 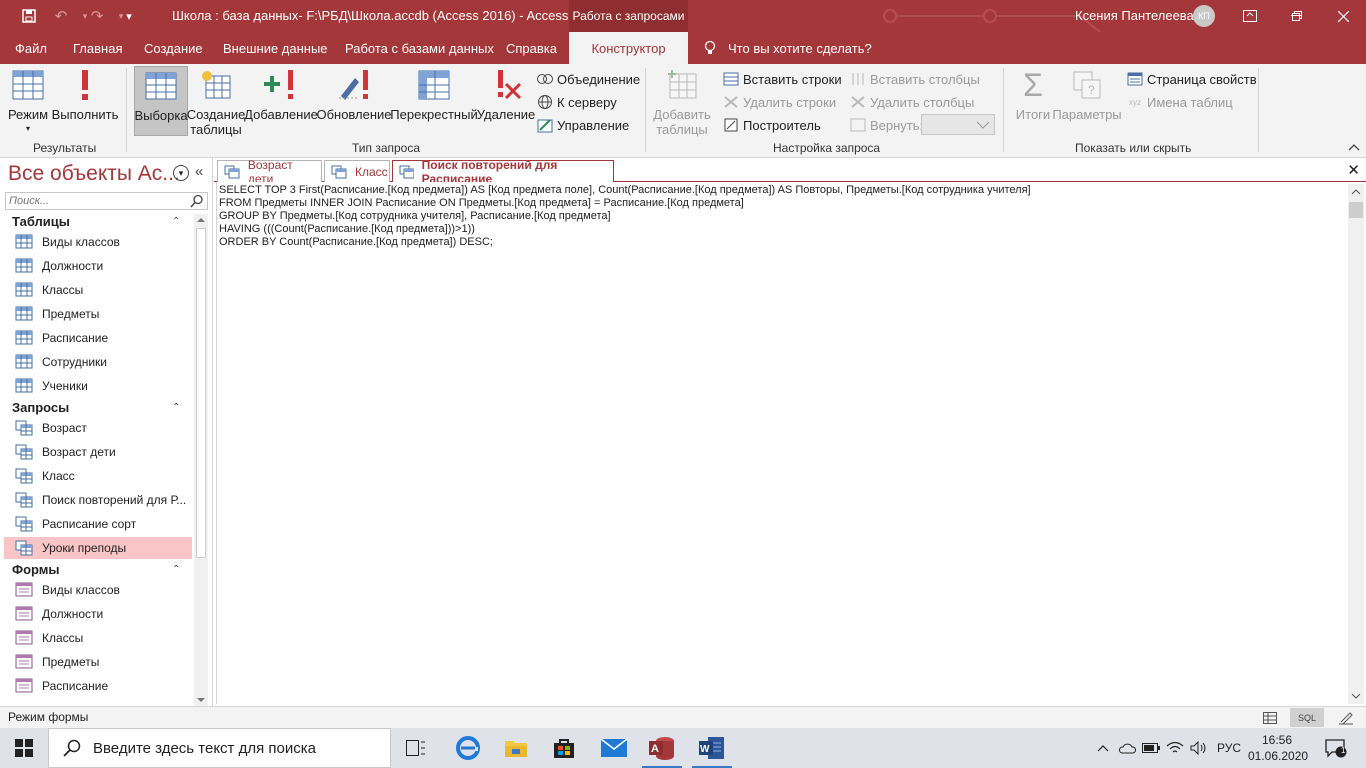 What do you see at coordinates (216, 102) in the screenshot?
I see `make-table-button: Создание таблицы` at bounding box center [216, 102].